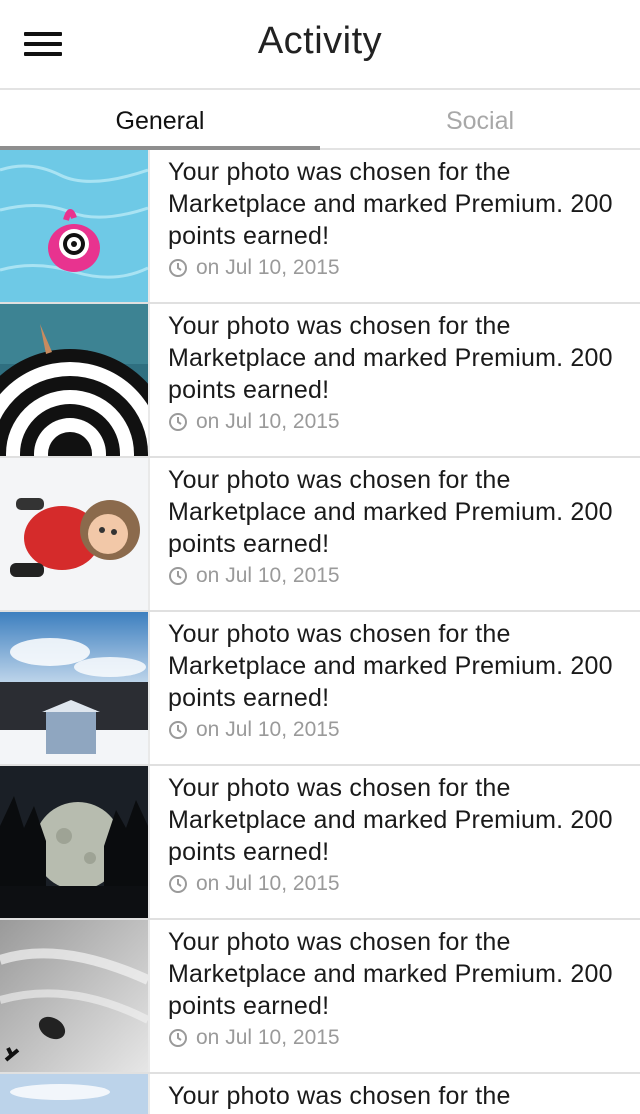 The image size is (640, 1114). I want to click on app-header: Activity, so click(320, 45).